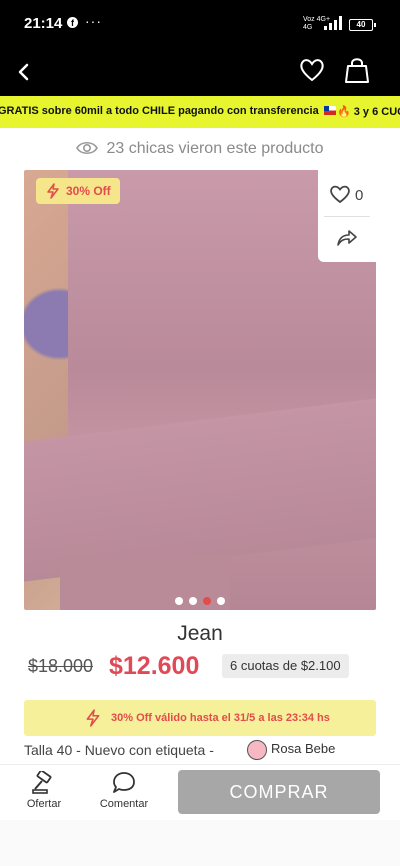 Image resolution: width=400 pixels, height=866 pixels. Describe the element at coordinates (357, 70) in the screenshot. I see `shopping-bag-icon` at that location.